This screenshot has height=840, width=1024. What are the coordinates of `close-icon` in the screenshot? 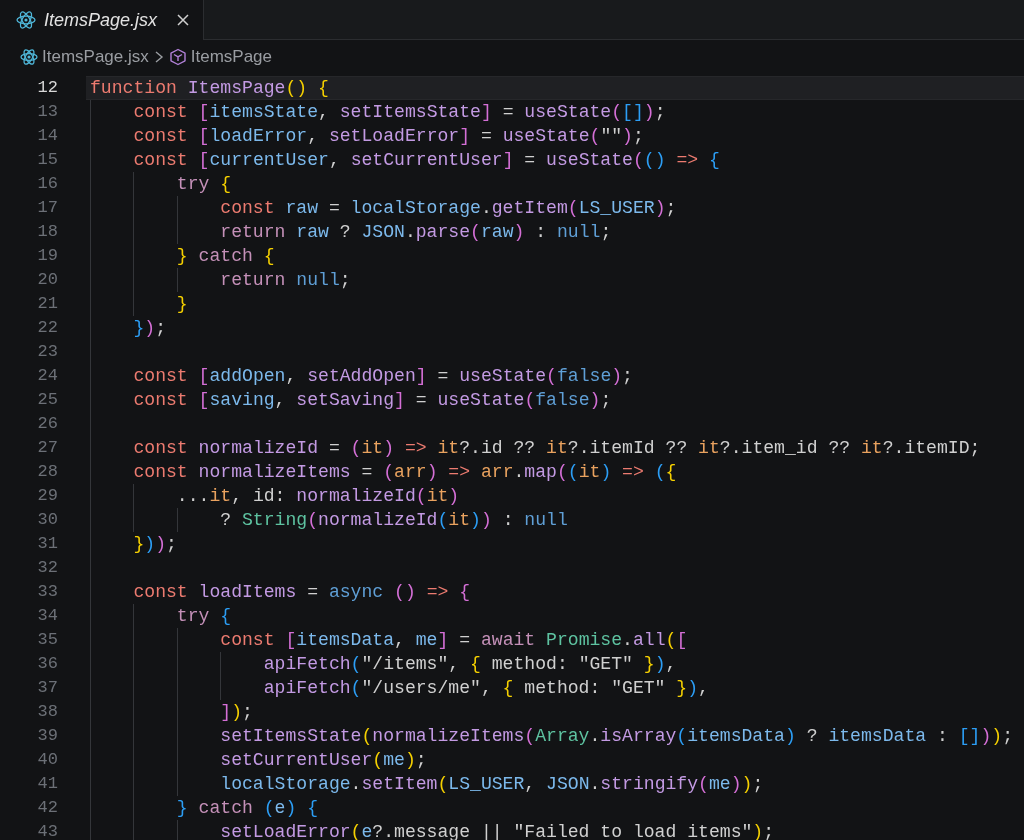 It's located at (183, 20).